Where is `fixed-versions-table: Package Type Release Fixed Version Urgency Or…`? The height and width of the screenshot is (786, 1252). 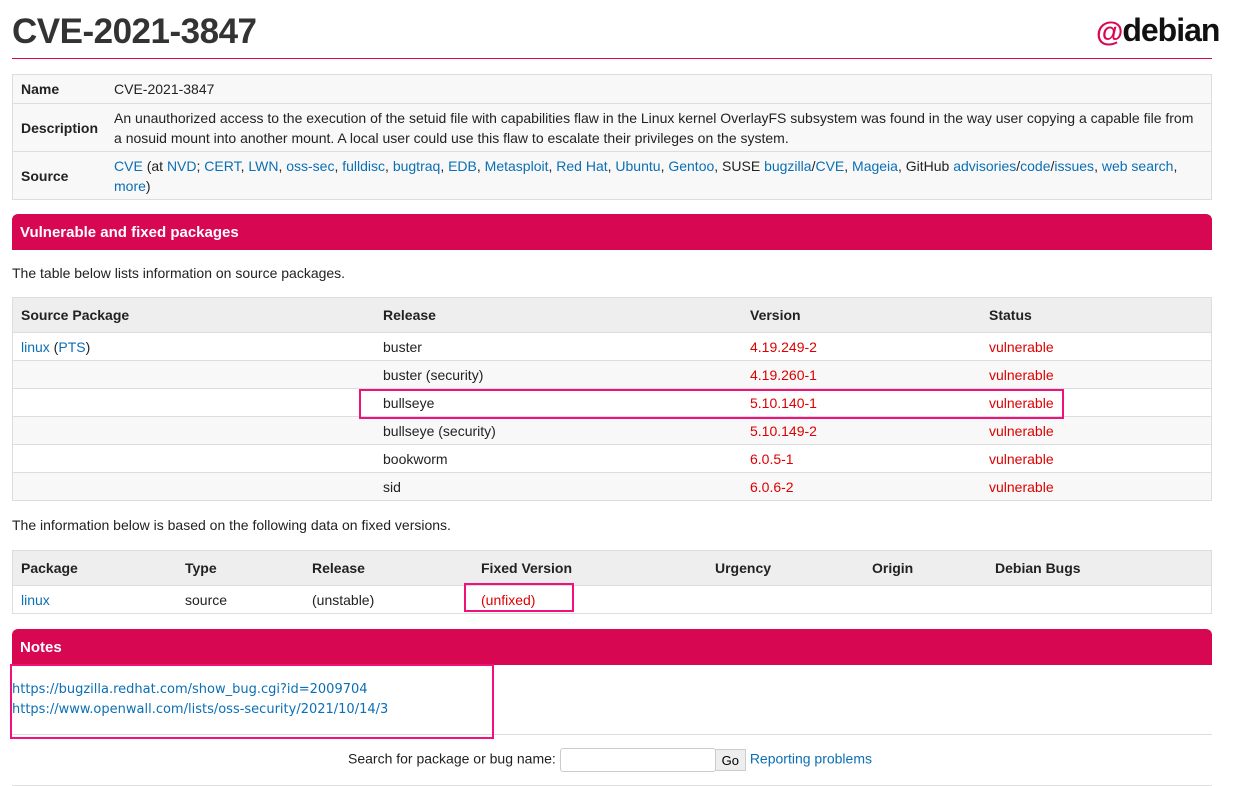
fixed-versions-table: Package Type Release Fixed Version Urgency Or… is located at coordinates (612, 582).